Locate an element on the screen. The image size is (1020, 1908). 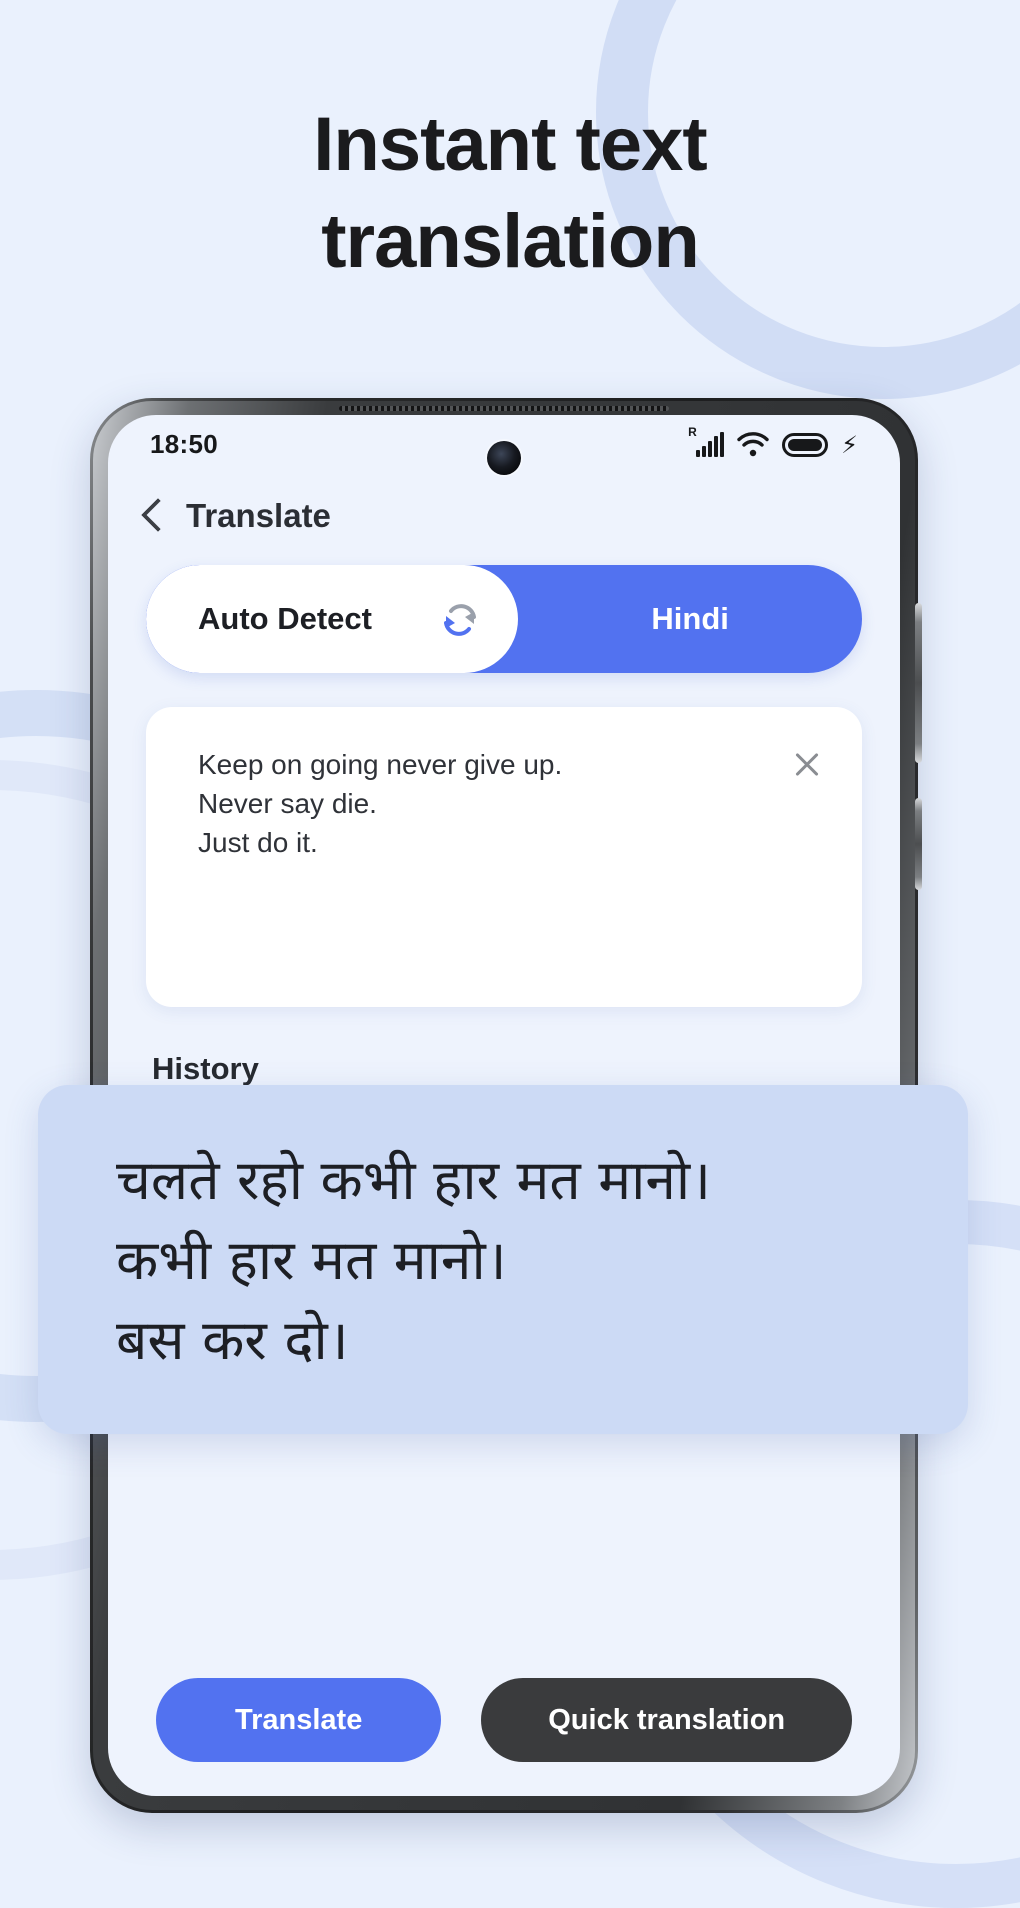
source-text-line-1: Keep on going never give up. is located at coordinates (380, 764).